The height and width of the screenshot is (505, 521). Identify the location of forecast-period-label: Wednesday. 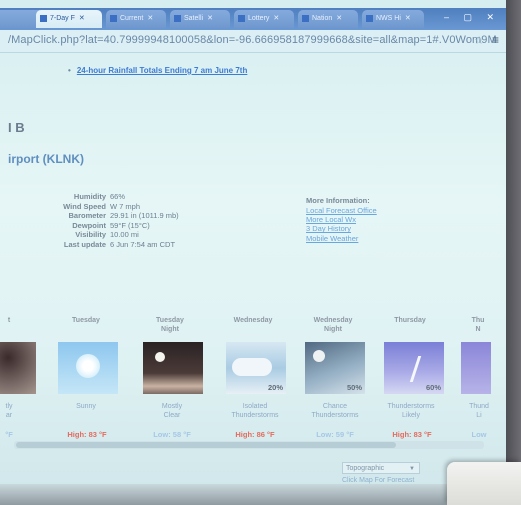
(253, 320).